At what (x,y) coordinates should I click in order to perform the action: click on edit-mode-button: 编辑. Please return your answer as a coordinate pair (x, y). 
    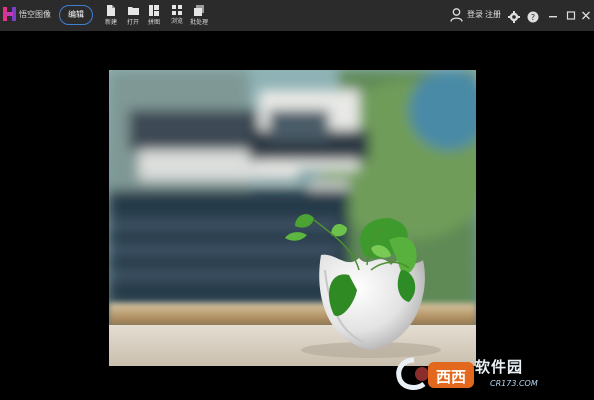
    Looking at the image, I should click on (76, 15).